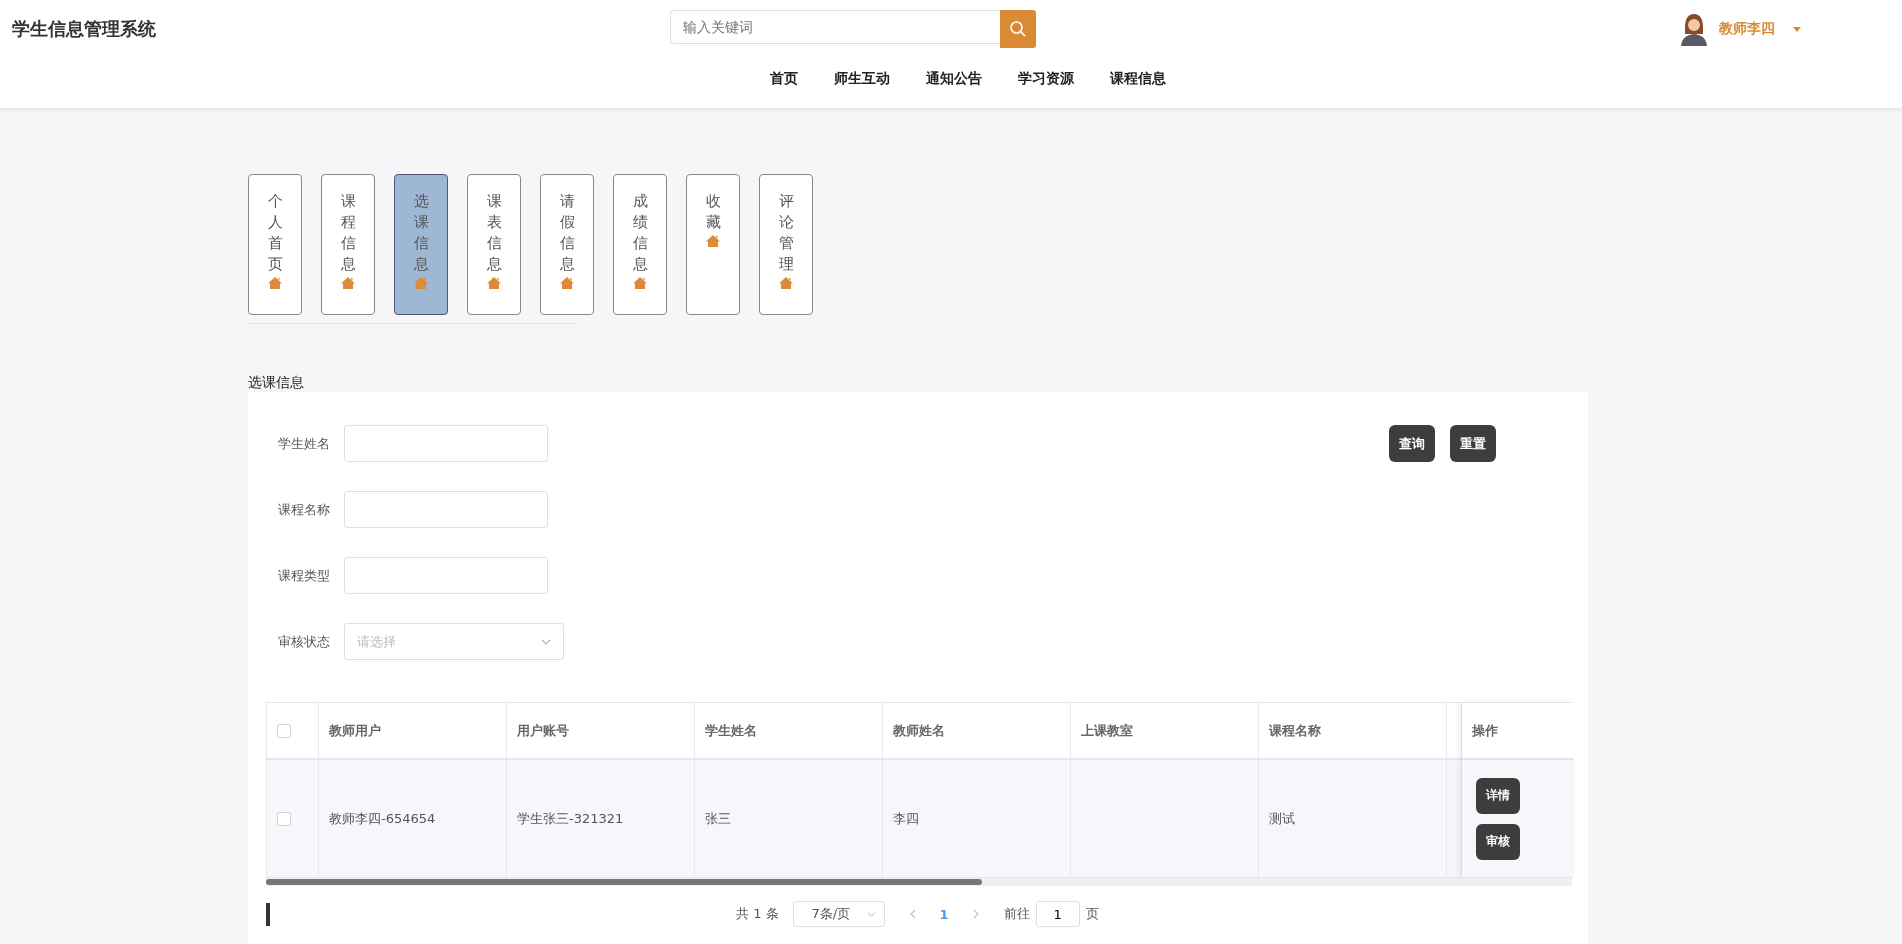 The image size is (1902, 944). Describe the element at coordinates (1282, 818) in the screenshot. I see `table-cell: 测试` at that location.